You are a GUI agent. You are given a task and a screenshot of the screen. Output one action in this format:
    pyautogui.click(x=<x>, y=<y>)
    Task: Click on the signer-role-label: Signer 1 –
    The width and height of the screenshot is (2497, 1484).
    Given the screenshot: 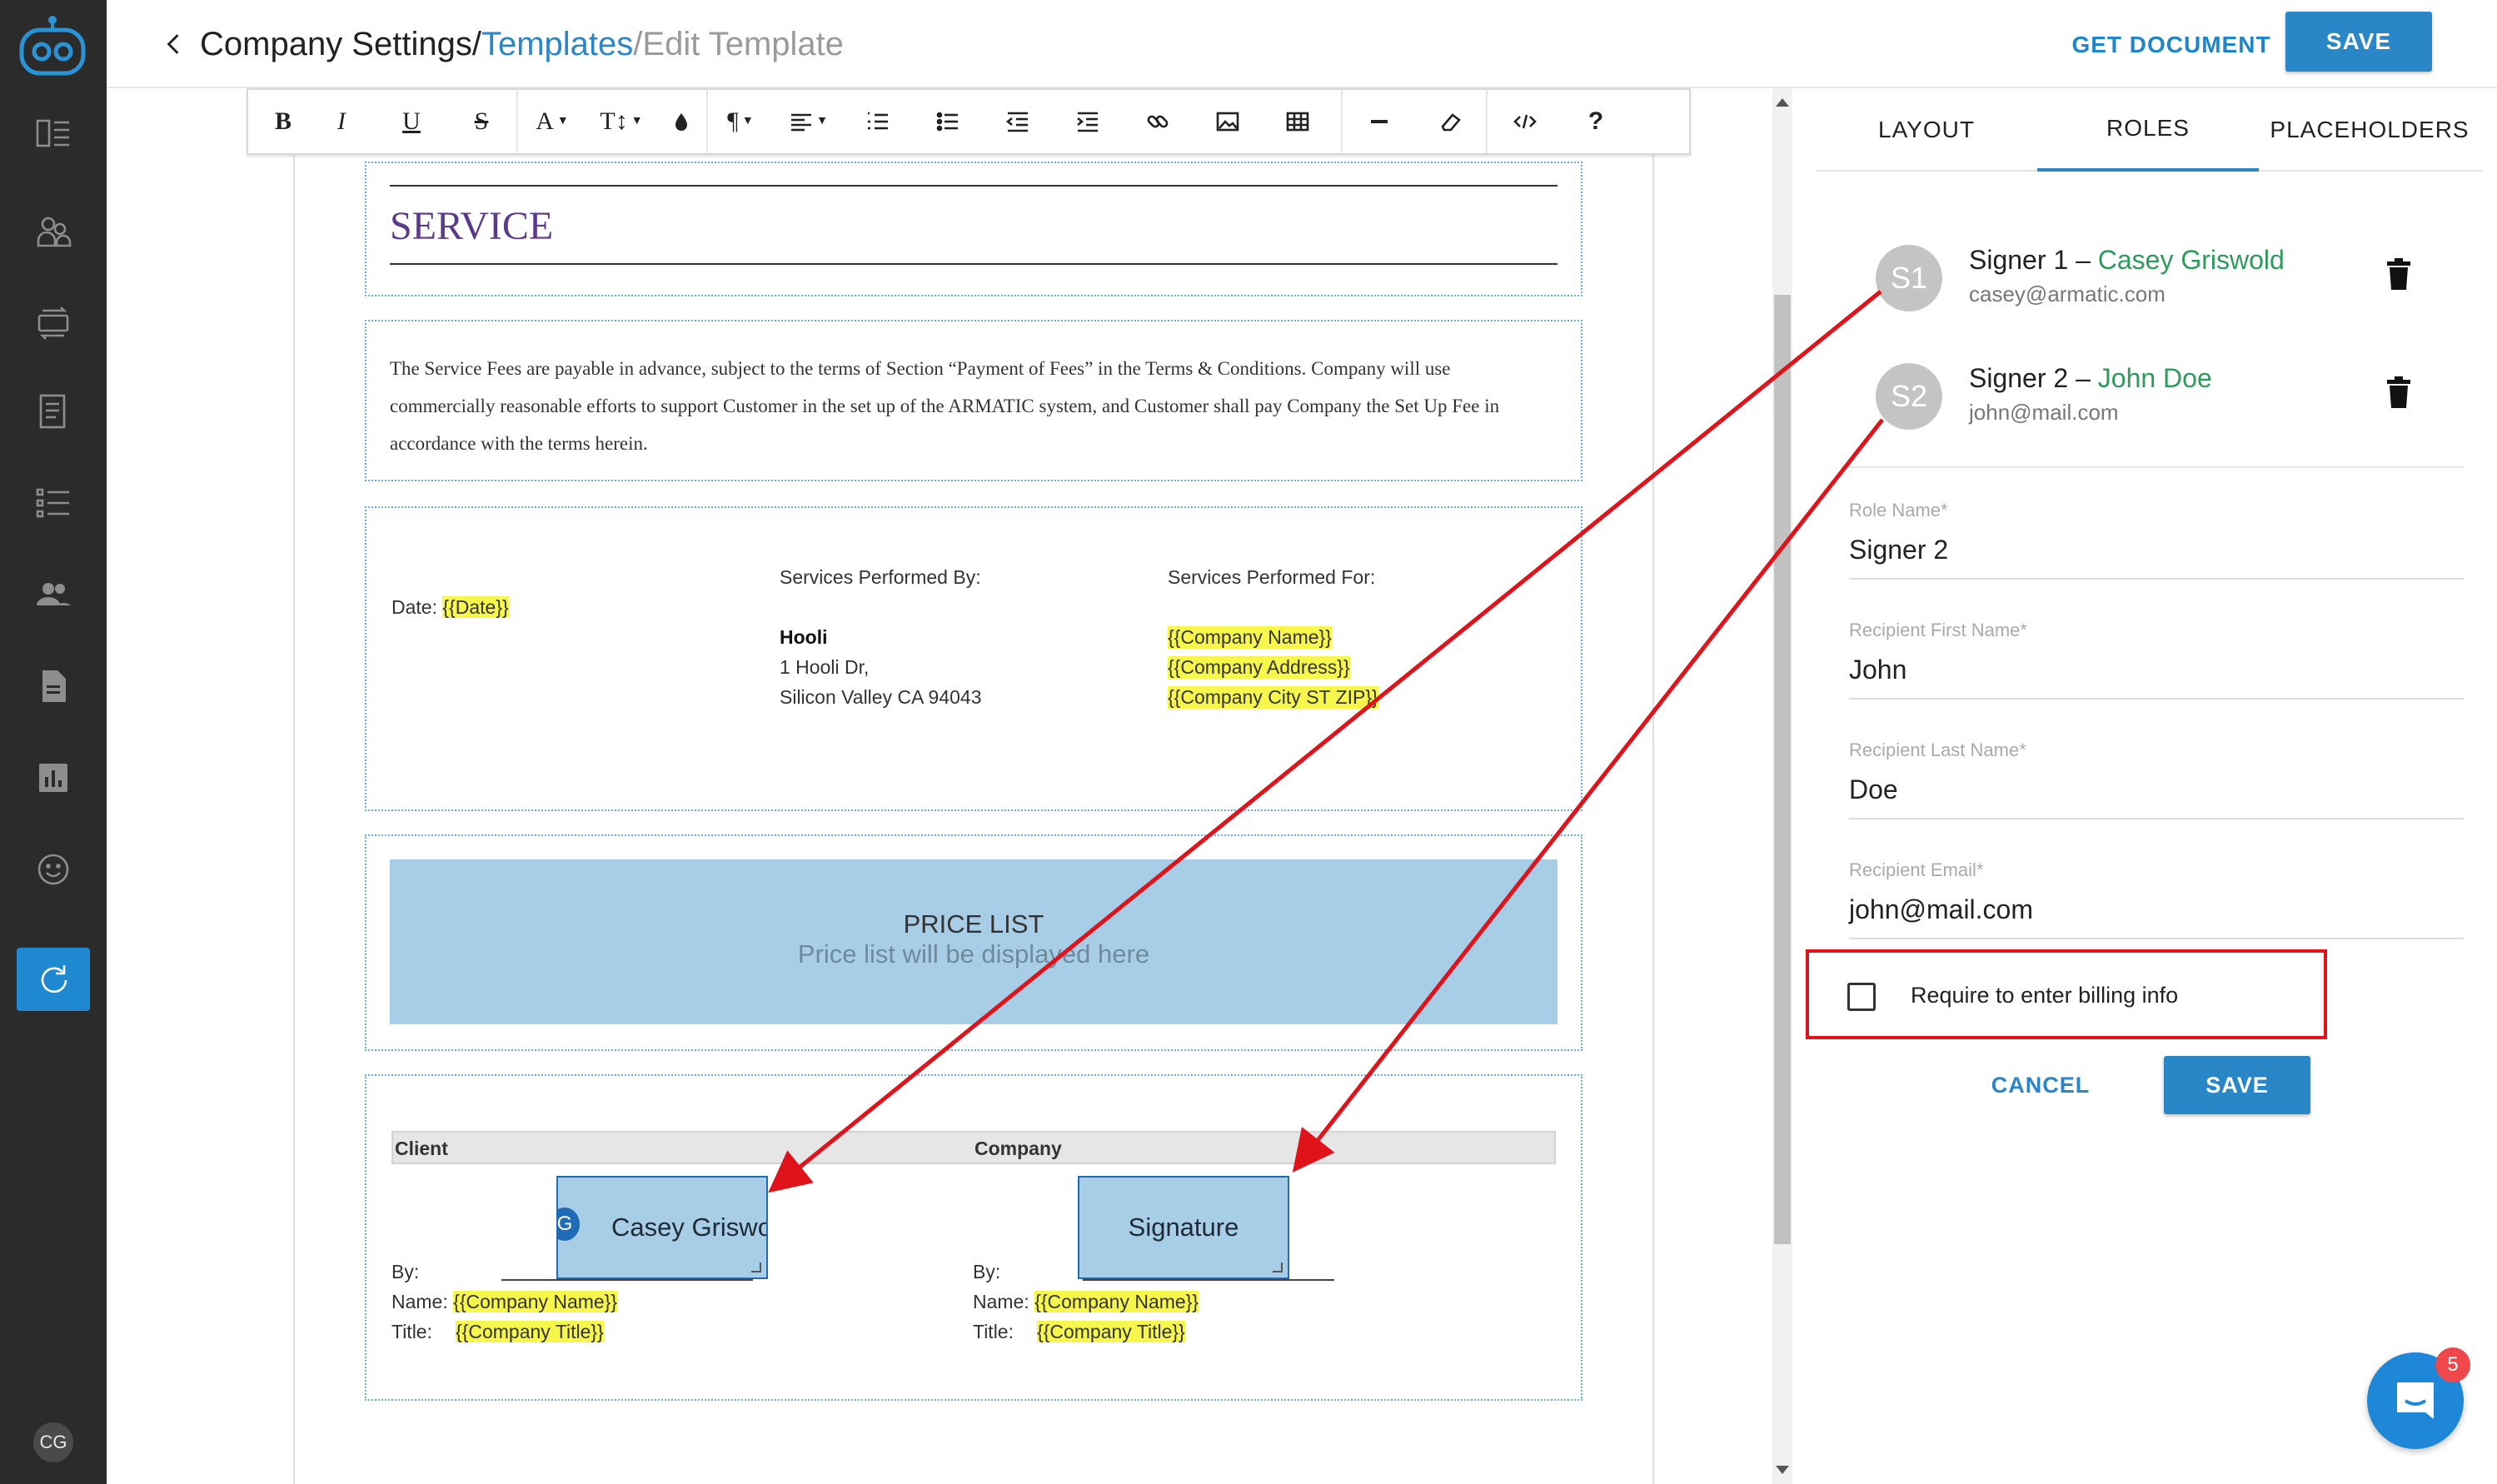 What is the action you would take?
    pyautogui.click(x=2033, y=260)
    